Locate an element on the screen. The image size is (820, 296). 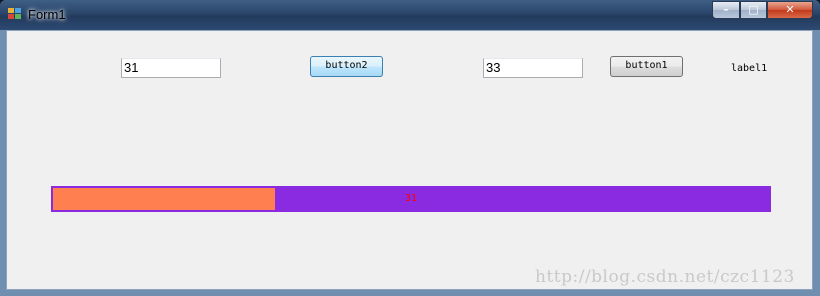
textbox1: 31 is located at coordinates (171, 68).